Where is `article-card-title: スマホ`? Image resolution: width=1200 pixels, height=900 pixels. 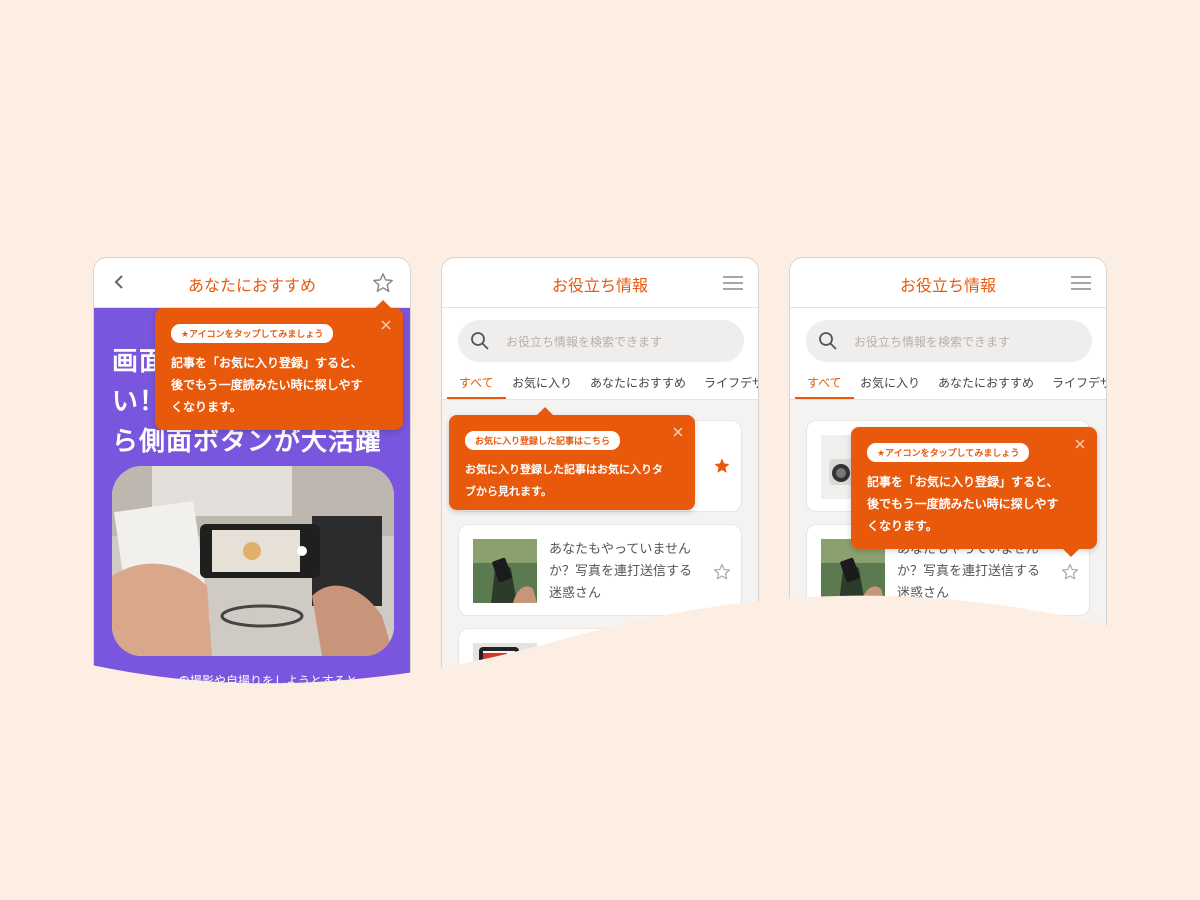
article-card-title: スマホ is located at coordinates (629, 654).